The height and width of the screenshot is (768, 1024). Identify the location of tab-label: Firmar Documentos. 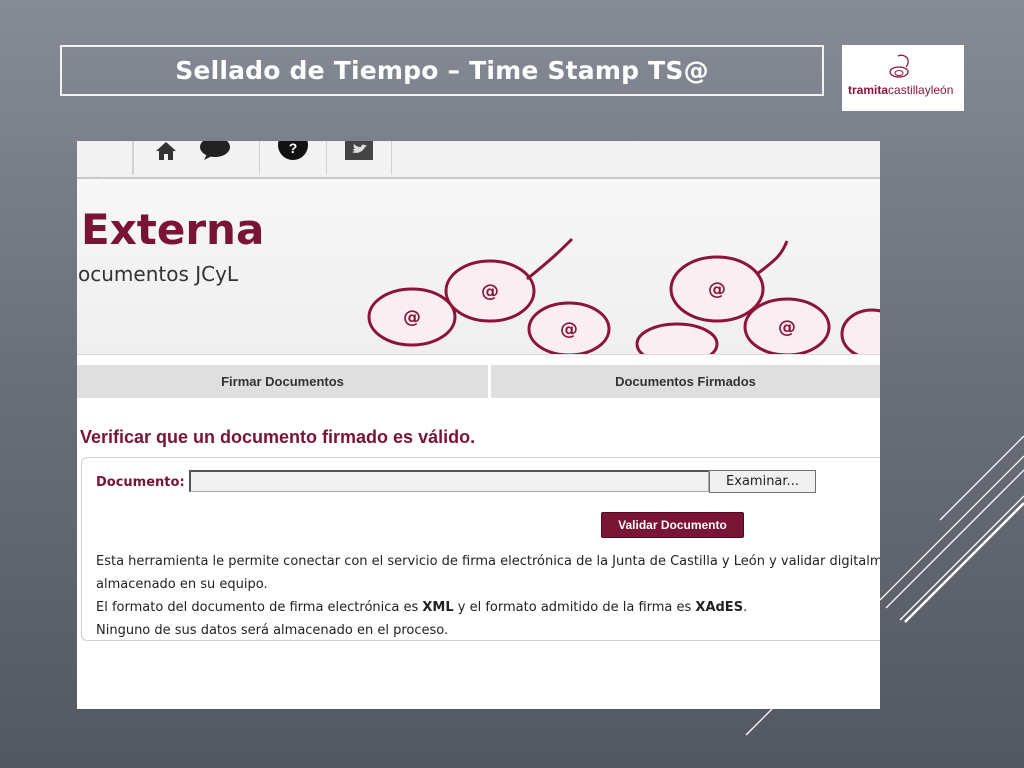
(282, 381).